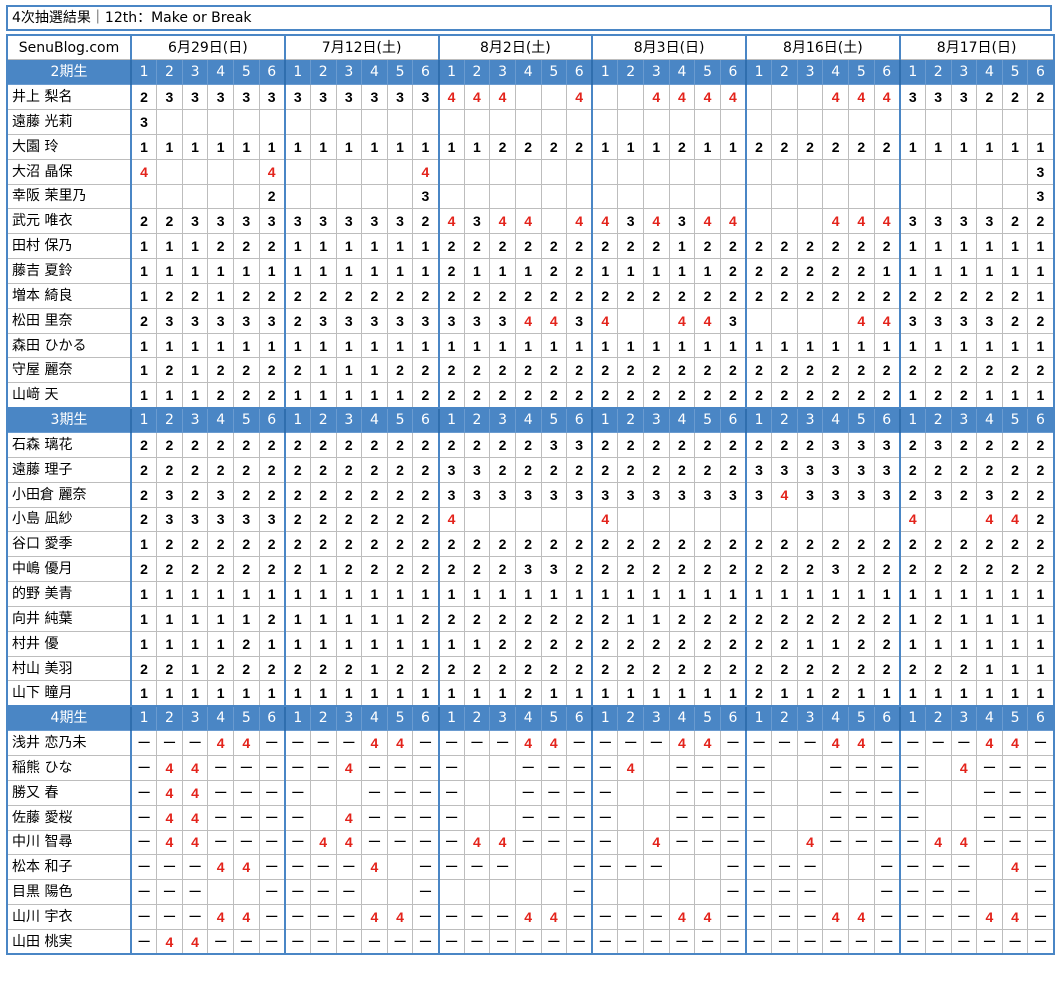 The width and height of the screenshot is (1060, 991). I want to click on member-name: 小島 凪紗, so click(69, 519).